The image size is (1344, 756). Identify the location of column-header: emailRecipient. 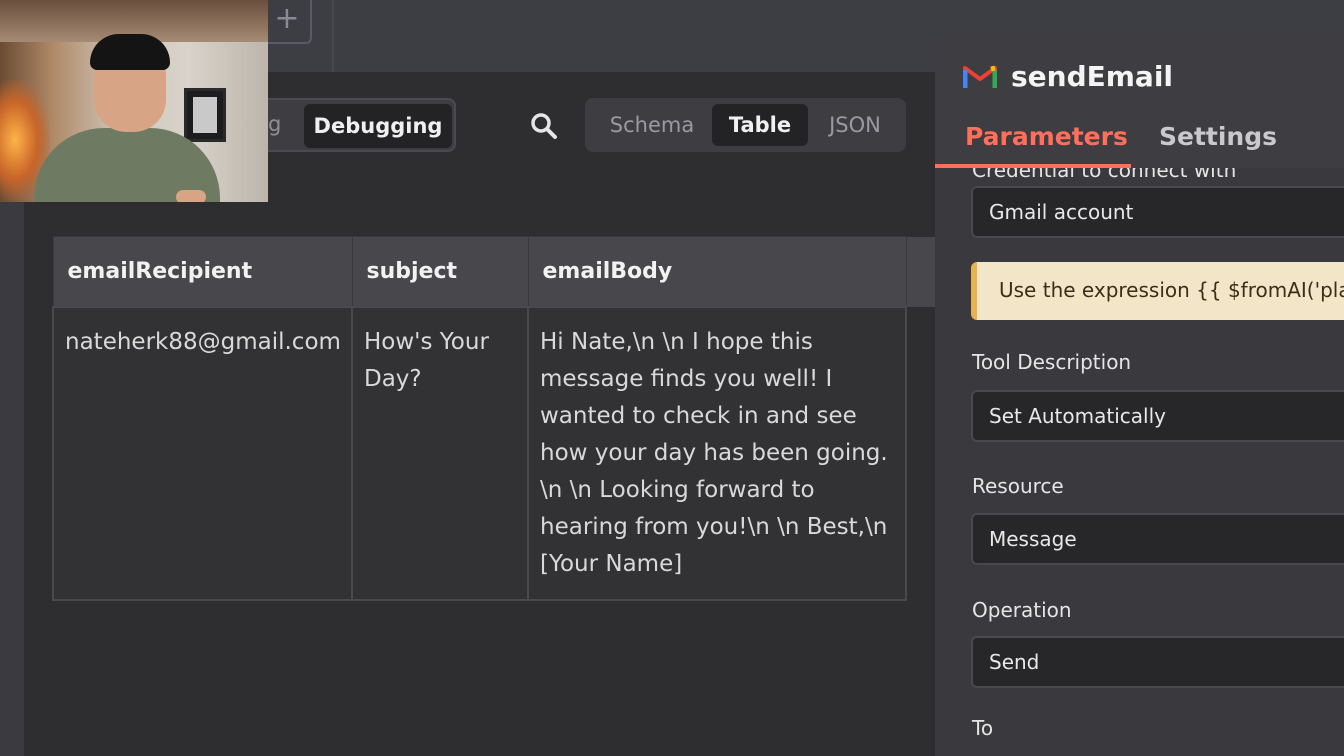
(202, 271).